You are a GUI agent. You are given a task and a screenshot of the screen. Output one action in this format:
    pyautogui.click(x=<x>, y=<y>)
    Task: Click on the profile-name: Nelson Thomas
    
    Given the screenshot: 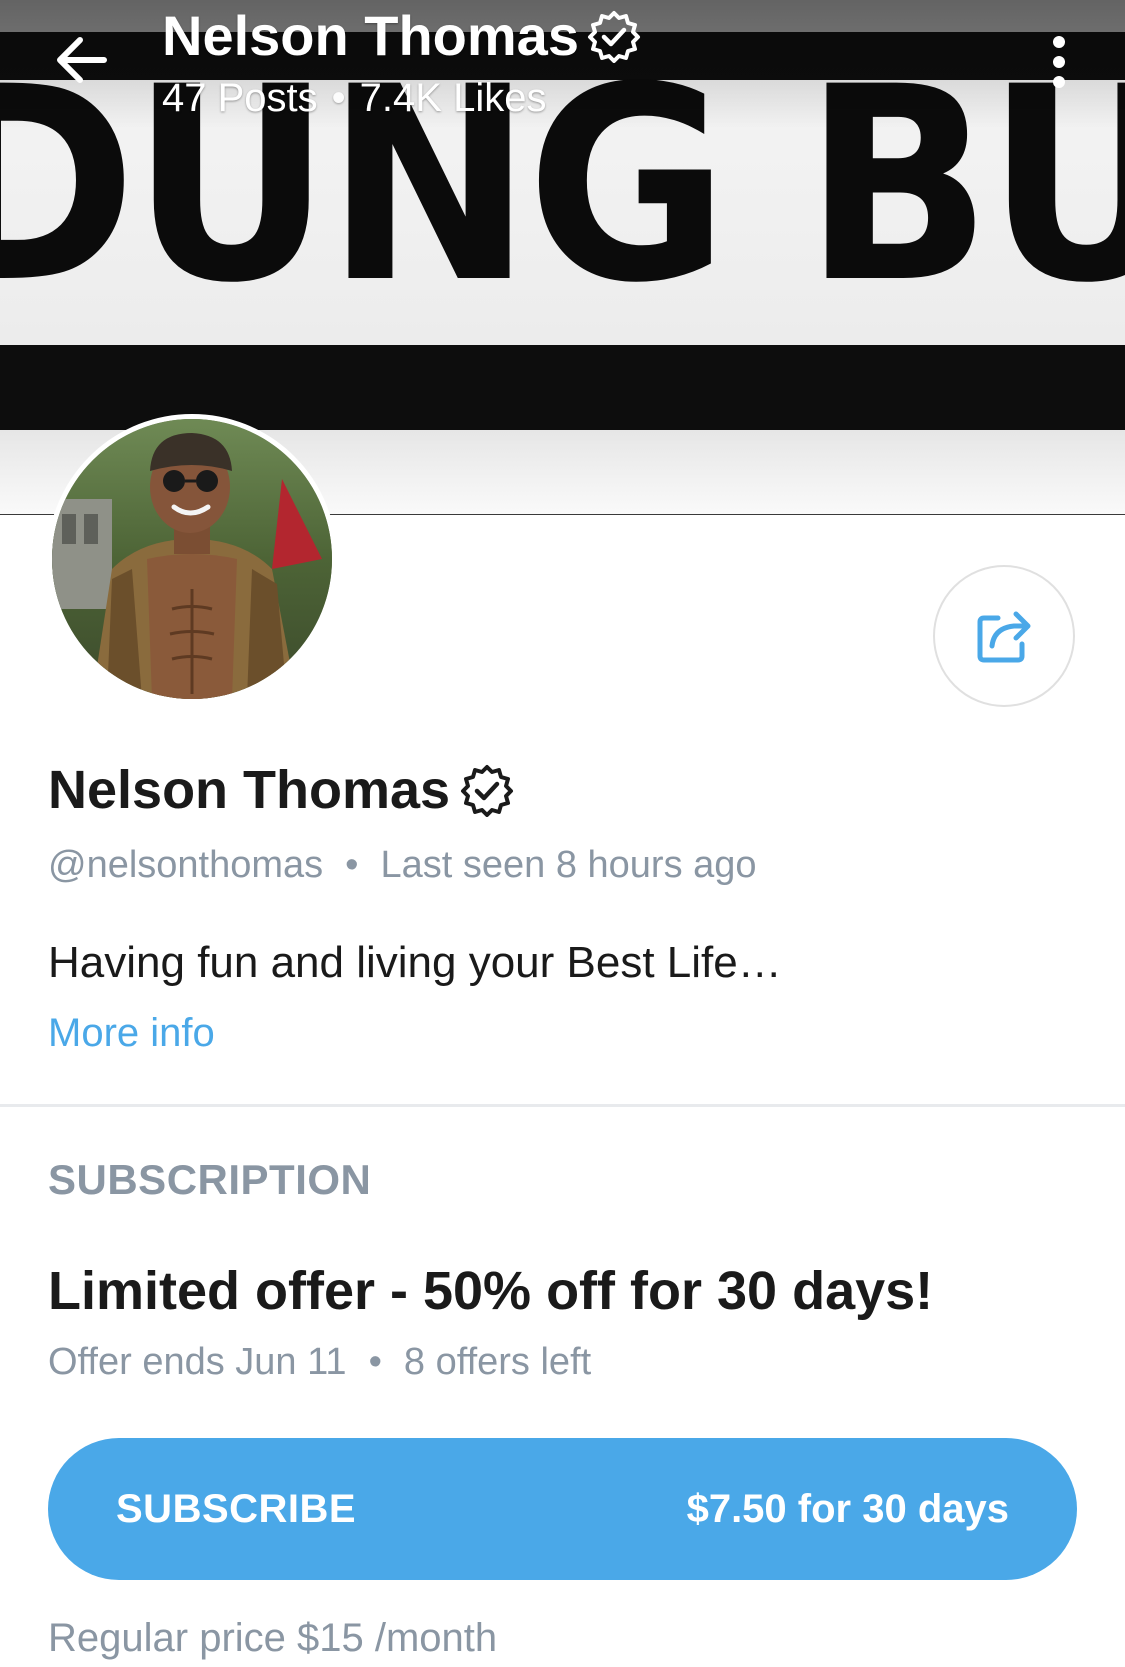 What is the action you would take?
    pyautogui.click(x=281, y=790)
    